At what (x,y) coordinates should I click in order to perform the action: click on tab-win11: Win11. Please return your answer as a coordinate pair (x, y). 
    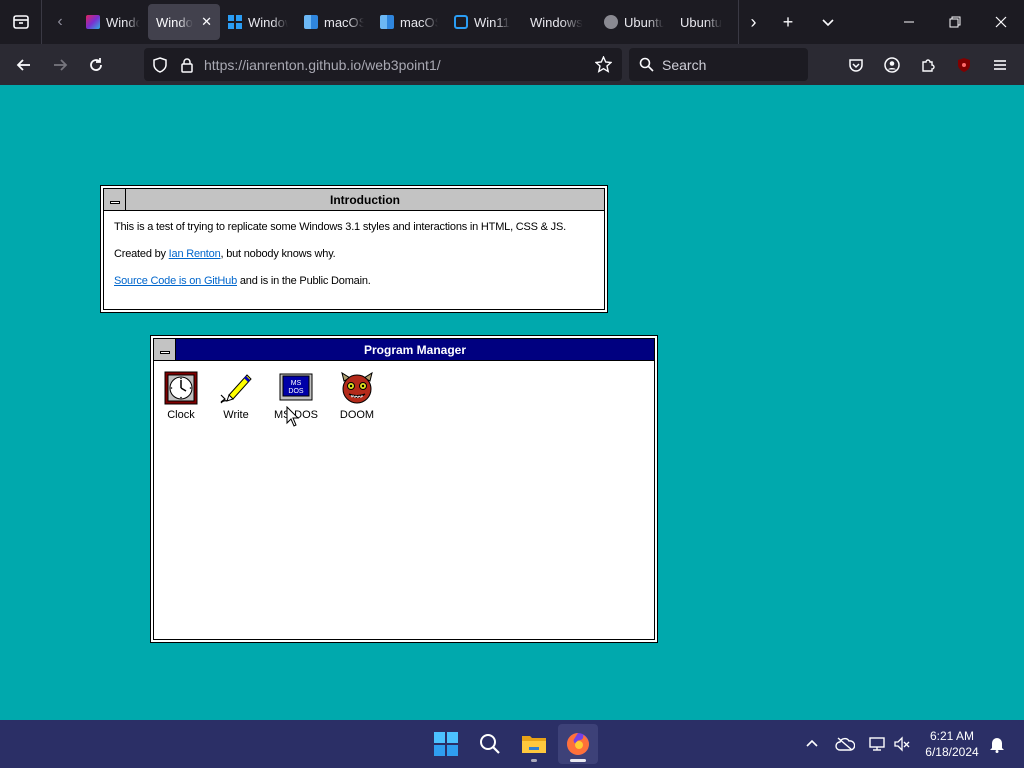
    Looking at the image, I should click on (484, 22).